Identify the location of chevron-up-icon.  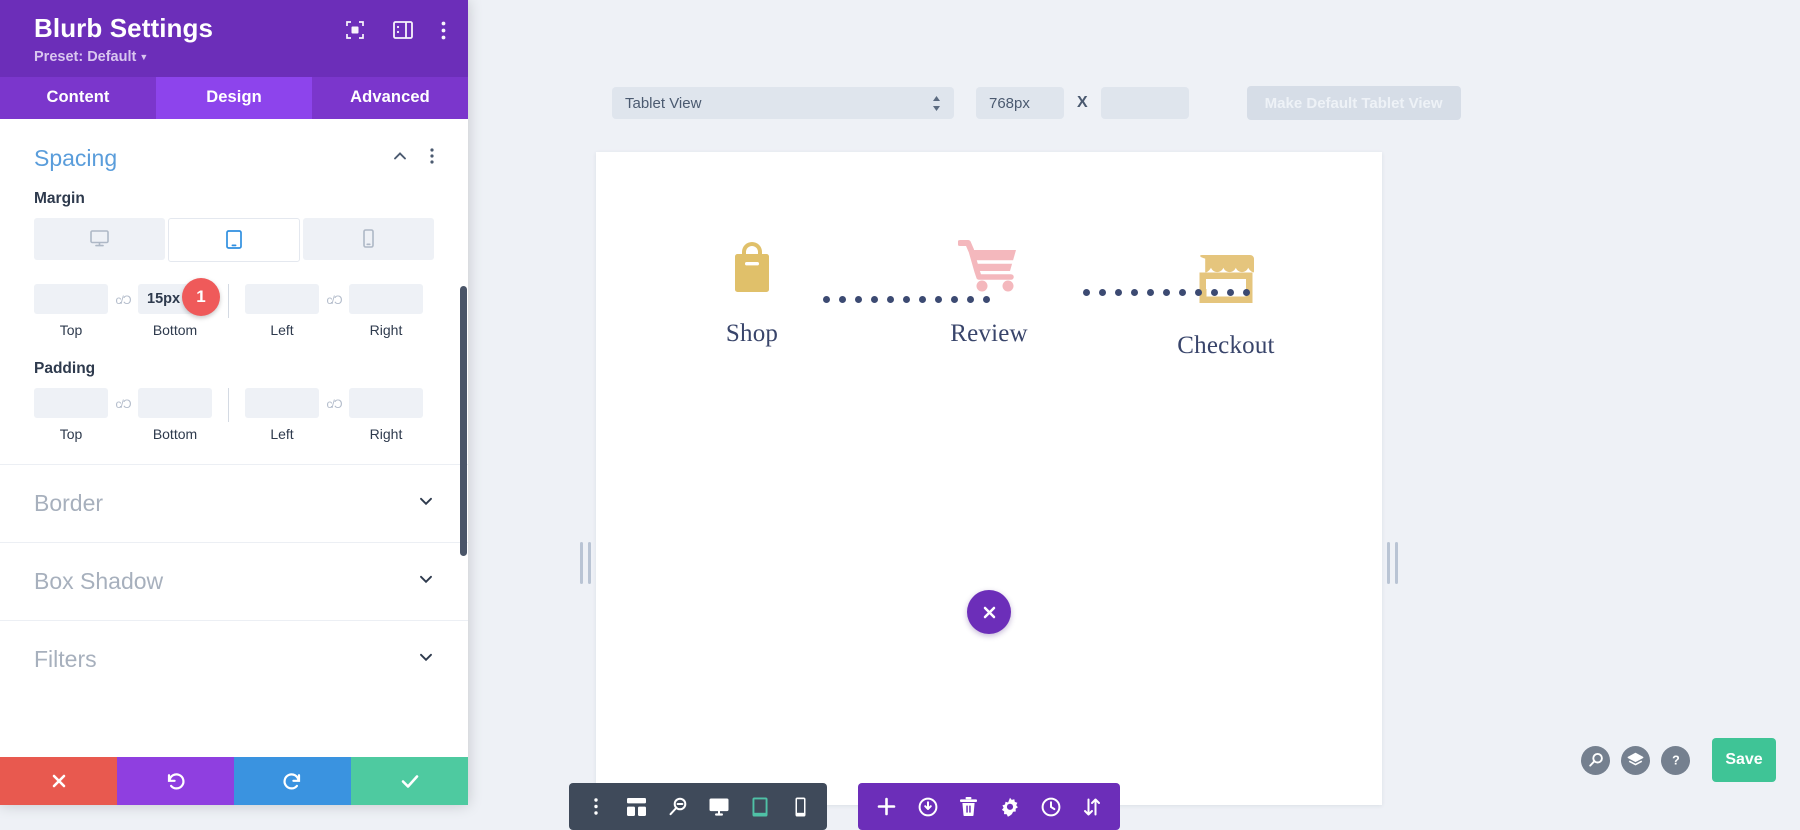
(400, 158).